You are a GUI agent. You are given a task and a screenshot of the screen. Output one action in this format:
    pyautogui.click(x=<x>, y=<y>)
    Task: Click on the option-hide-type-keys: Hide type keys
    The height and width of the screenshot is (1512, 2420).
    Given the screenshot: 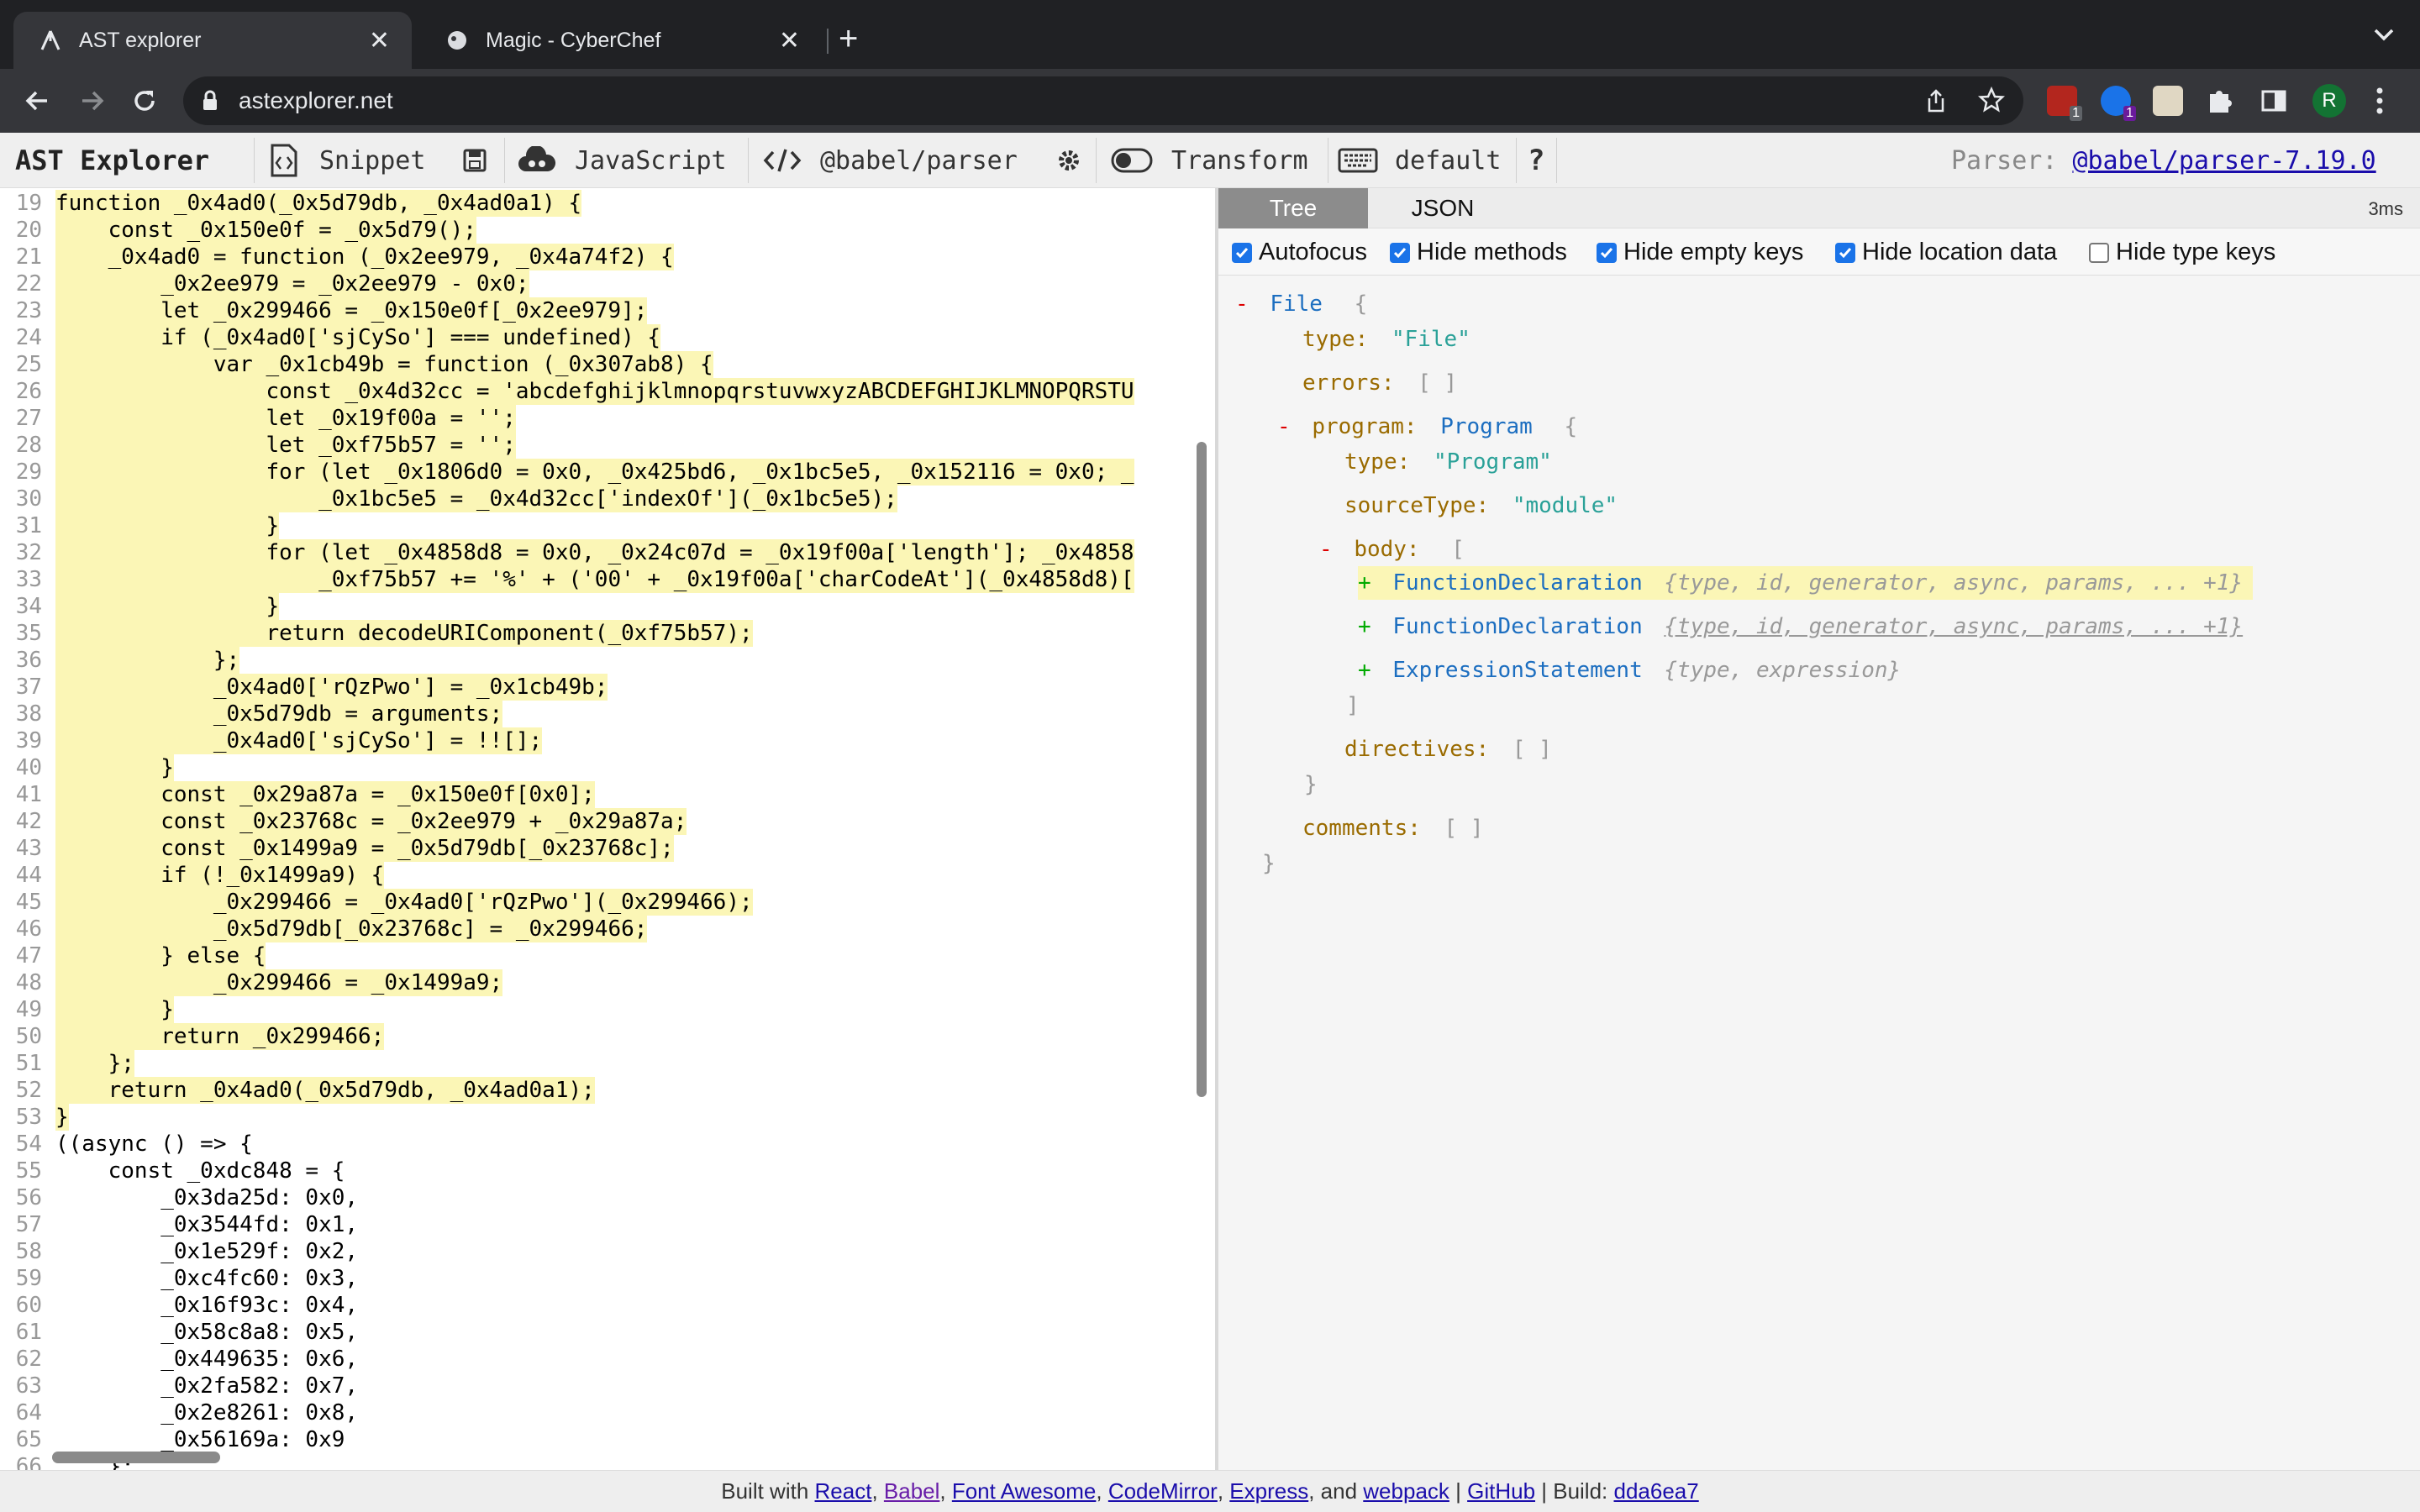 What is the action you would take?
    pyautogui.click(x=2182, y=252)
    